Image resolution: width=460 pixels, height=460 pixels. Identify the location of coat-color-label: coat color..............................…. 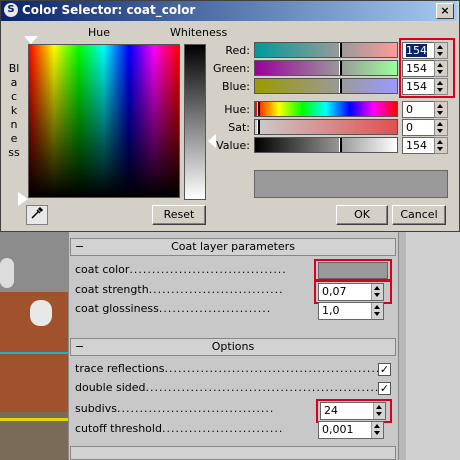
(181, 270).